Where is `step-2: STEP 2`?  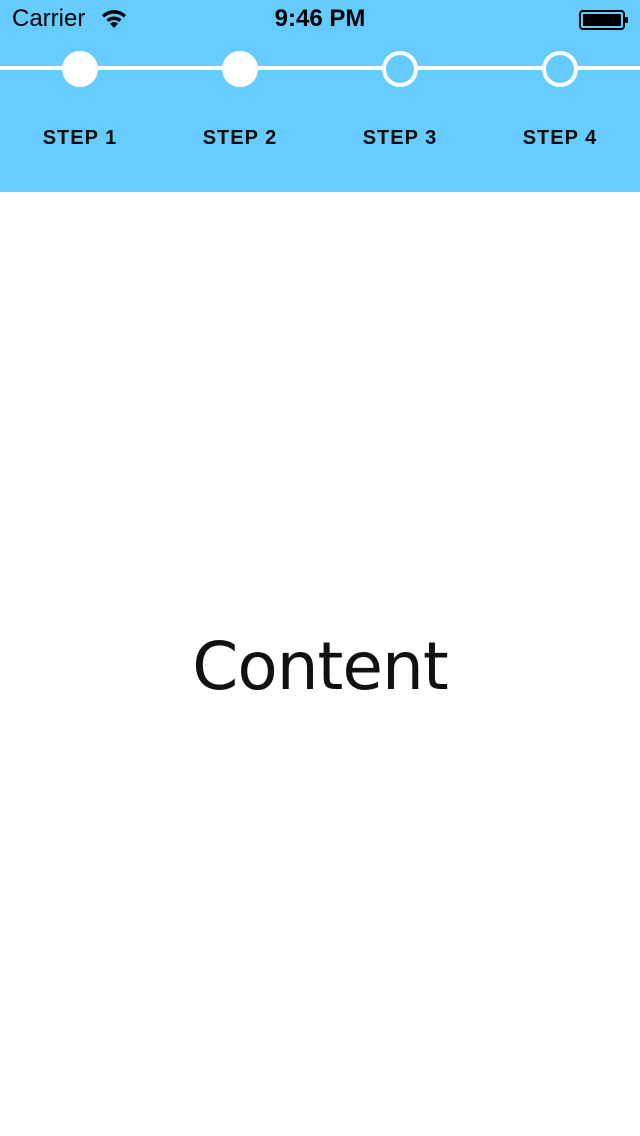 step-2: STEP 2 is located at coordinates (240, 96).